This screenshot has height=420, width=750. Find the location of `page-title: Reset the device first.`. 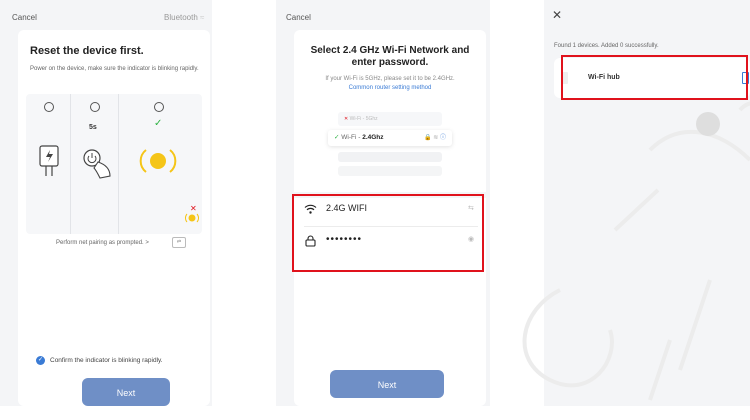

page-title: Reset the device first. is located at coordinates (87, 51).